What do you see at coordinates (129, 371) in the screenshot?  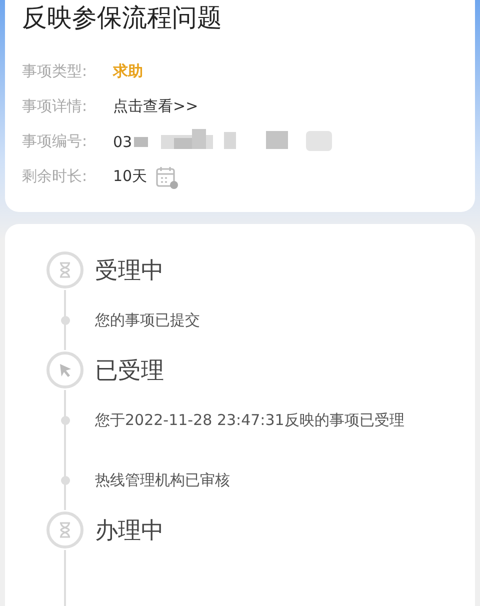 I see `stage-title: 已受理` at bounding box center [129, 371].